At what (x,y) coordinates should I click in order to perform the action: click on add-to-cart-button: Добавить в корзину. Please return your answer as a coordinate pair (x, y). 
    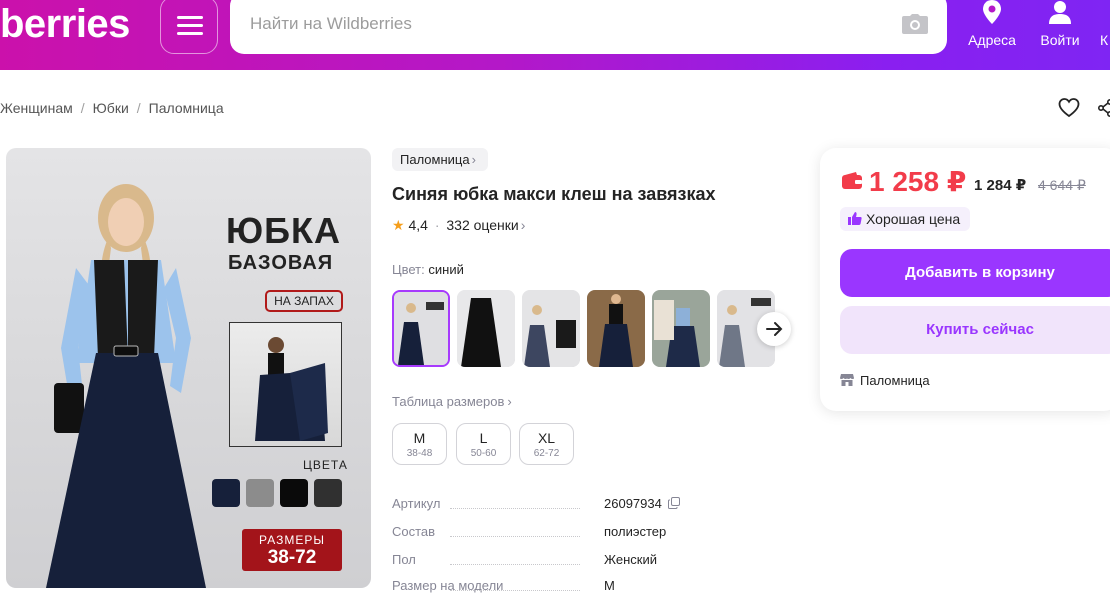
    Looking at the image, I should click on (975, 273).